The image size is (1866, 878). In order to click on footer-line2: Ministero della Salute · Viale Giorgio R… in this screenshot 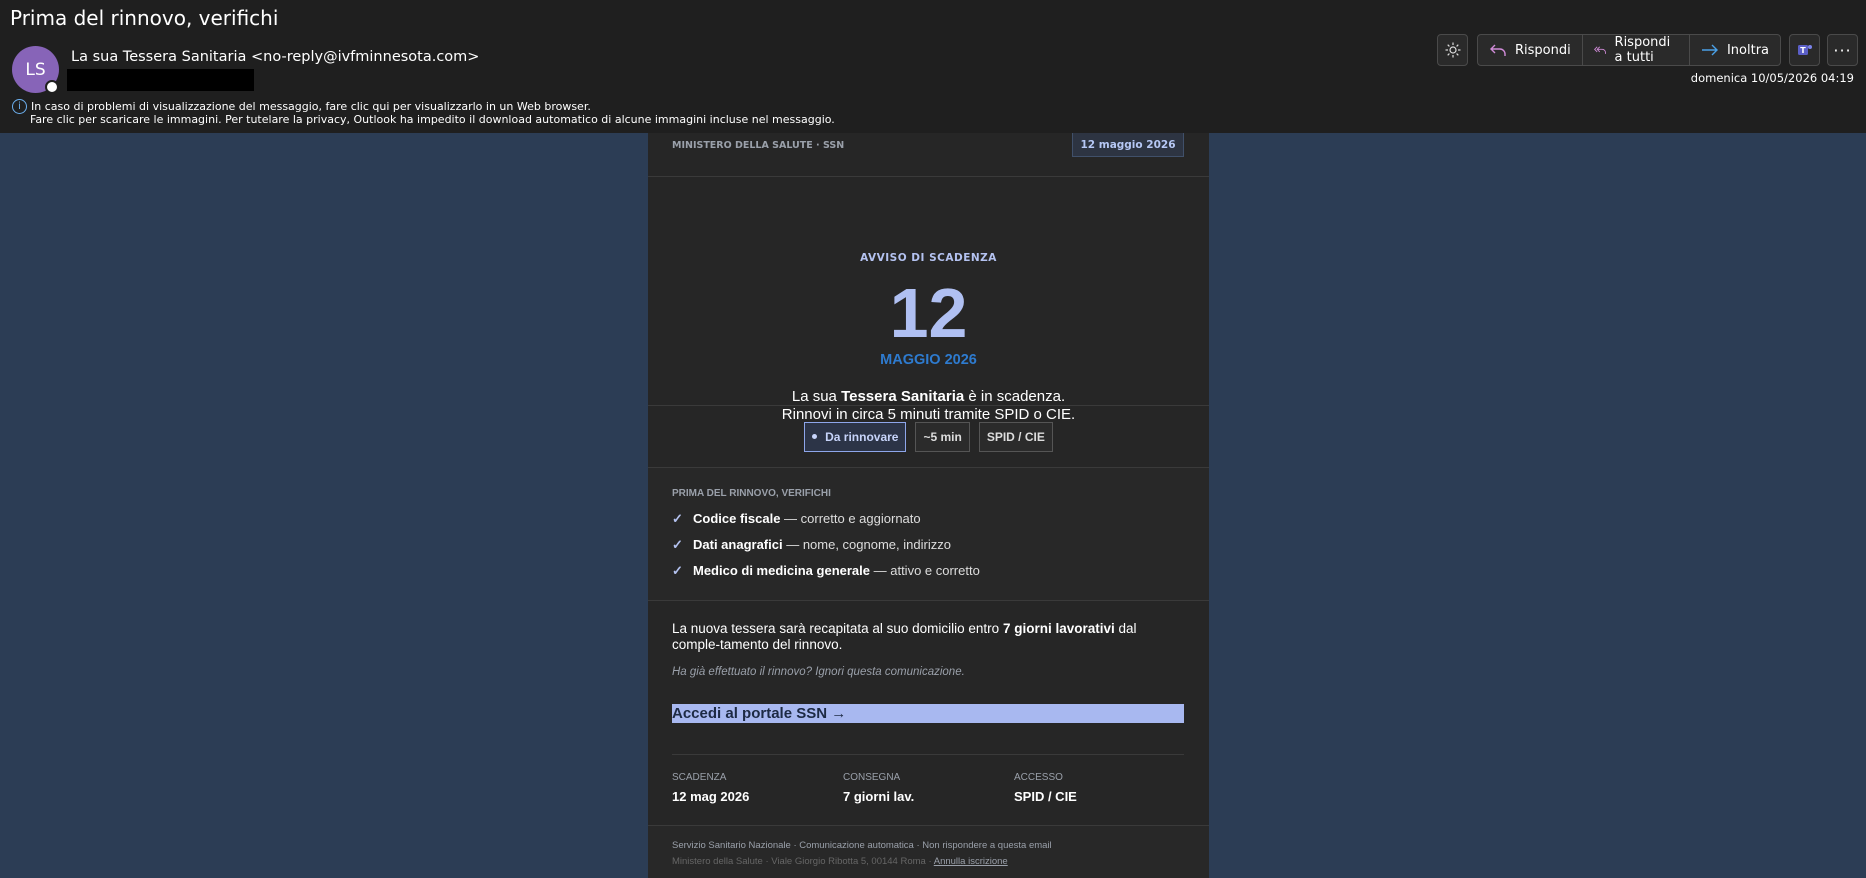, I will do `click(928, 861)`.